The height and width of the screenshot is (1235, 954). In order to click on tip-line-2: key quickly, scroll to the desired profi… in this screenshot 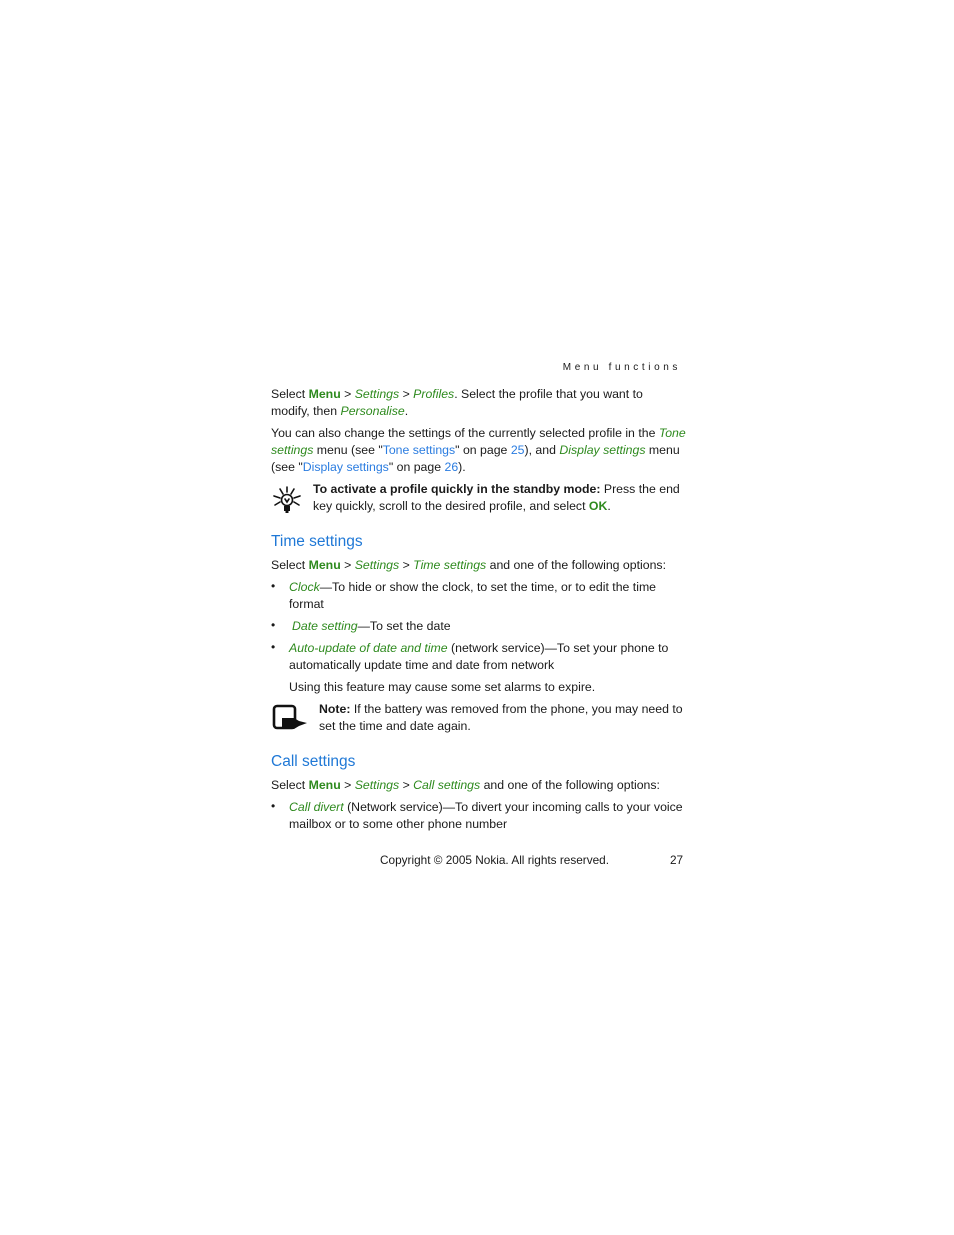, I will do `click(462, 506)`.